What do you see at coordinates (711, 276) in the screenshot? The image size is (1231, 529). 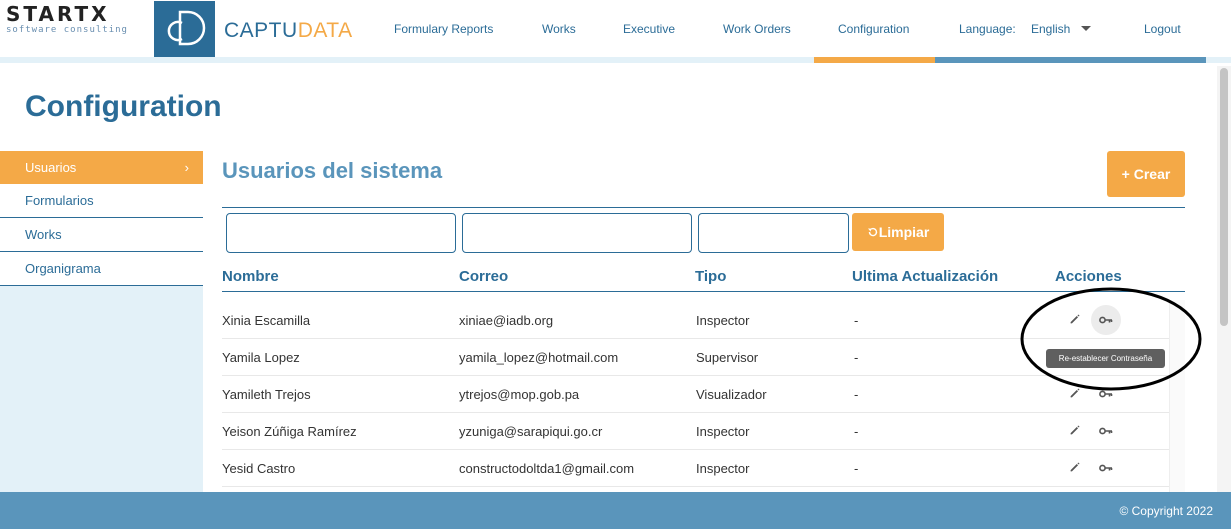 I see `column-header-type: Tipo` at bounding box center [711, 276].